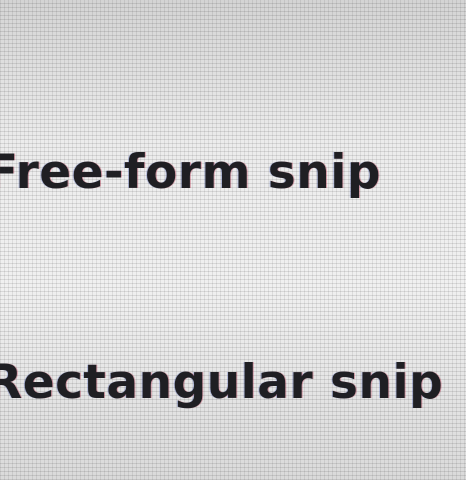 The width and height of the screenshot is (466, 480). Describe the element at coordinates (222, 382) in the screenshot. I see `menu-item-label: Rectangular snip` at that location.